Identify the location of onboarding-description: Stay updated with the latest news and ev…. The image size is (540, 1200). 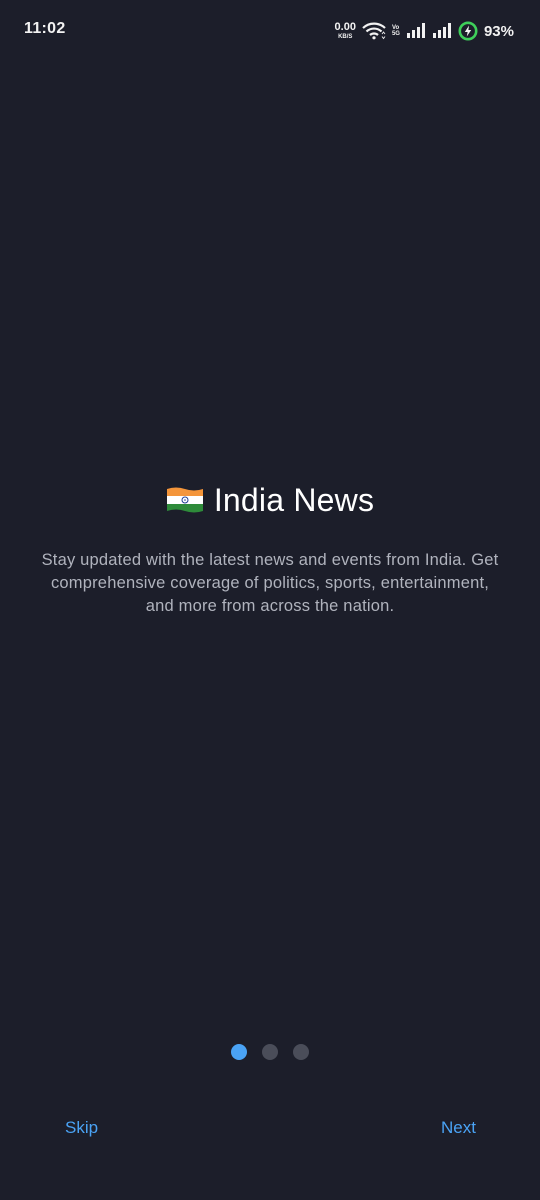
(270, 583).